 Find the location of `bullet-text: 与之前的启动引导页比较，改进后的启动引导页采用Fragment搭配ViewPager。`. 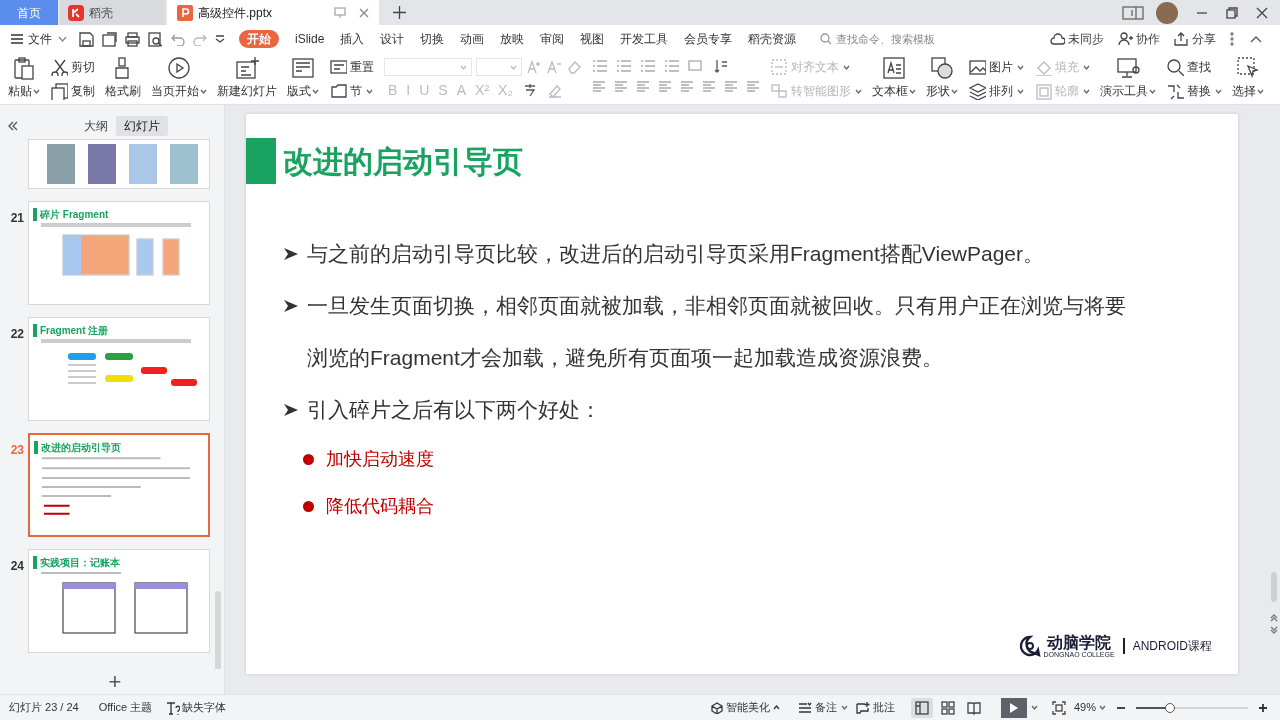

bullet-text: 与之前的启动引导页比较，改进后的启动引导页采用Fragment搭配ViewPager。 is located at coordinates (676, 254).